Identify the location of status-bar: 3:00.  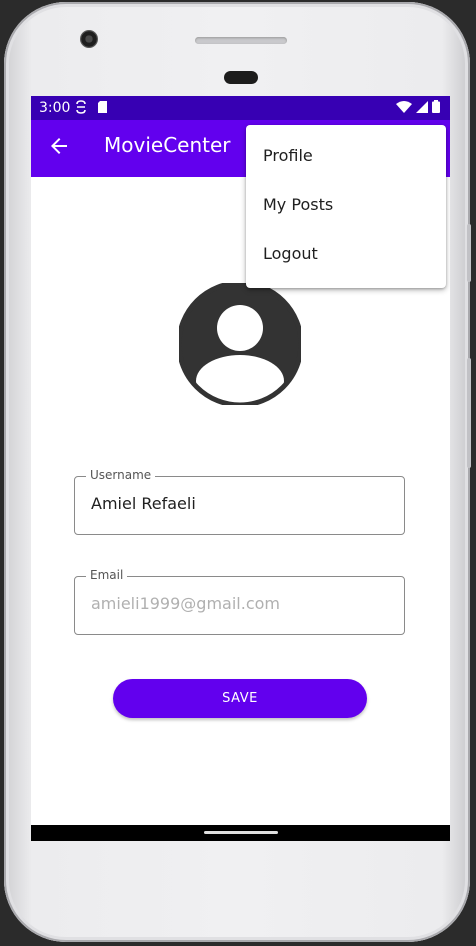
(240, 108).